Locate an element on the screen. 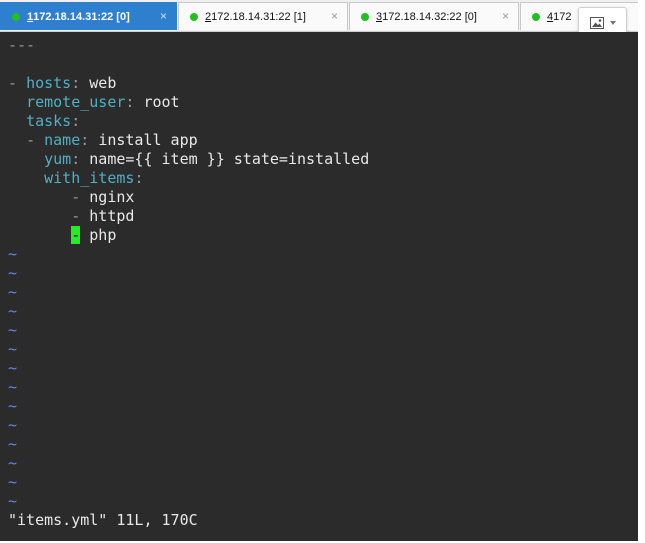  editor-token: httpd is located at coordinates (112, 216).